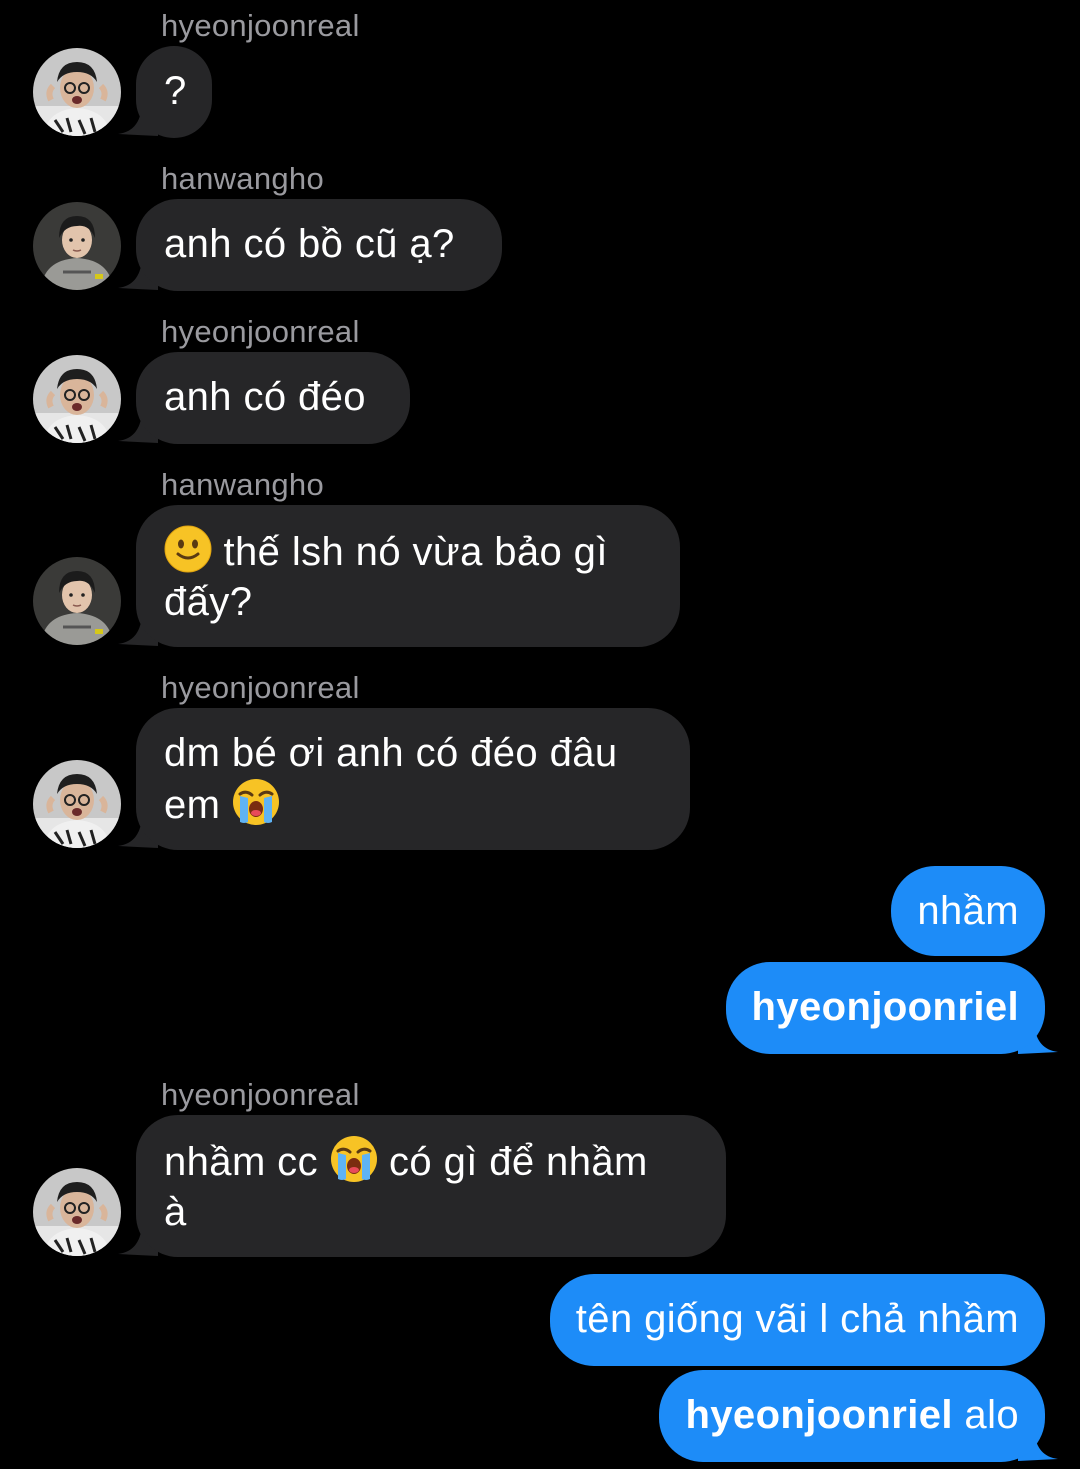 Image resolution: width=1080 pixels, height=1469 pixels. I want to click on message-bubble: ?, so click(174, 92).